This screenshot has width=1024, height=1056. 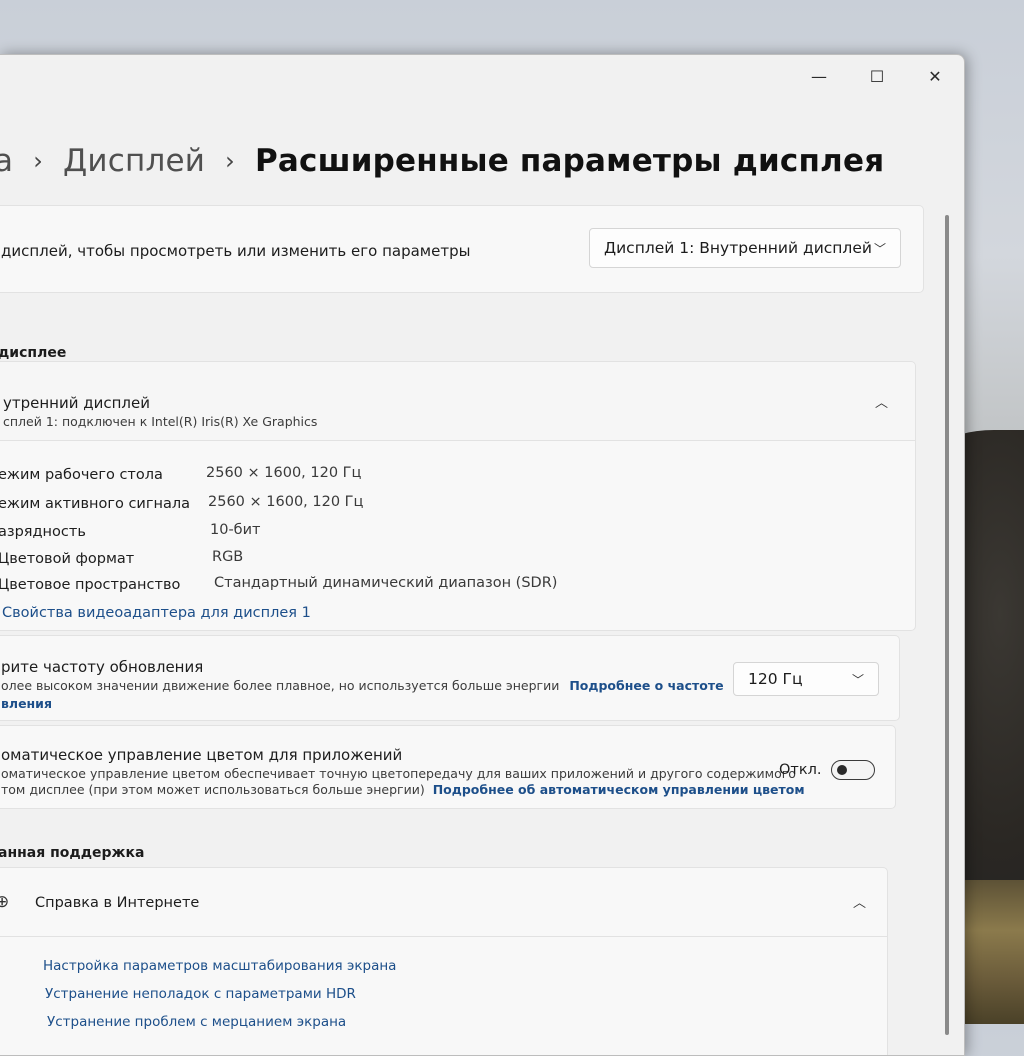 I want to click on refresh-rate-title: рите частоту обновления, so click(x=102, y=667).